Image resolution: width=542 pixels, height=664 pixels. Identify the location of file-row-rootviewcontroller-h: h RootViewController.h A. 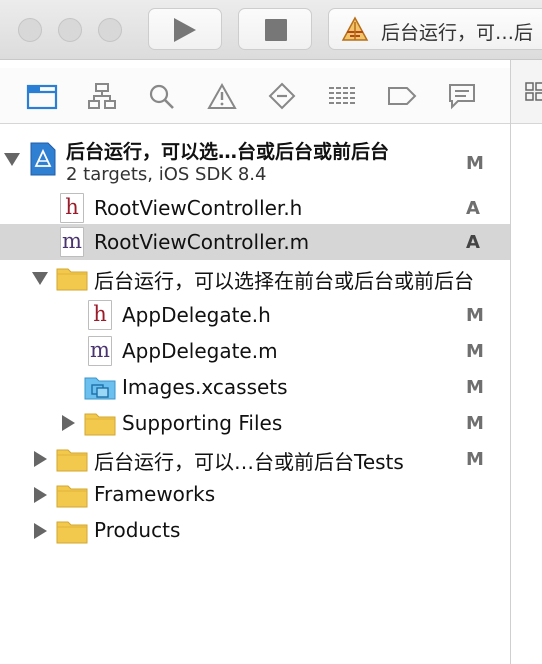
(255, 208).